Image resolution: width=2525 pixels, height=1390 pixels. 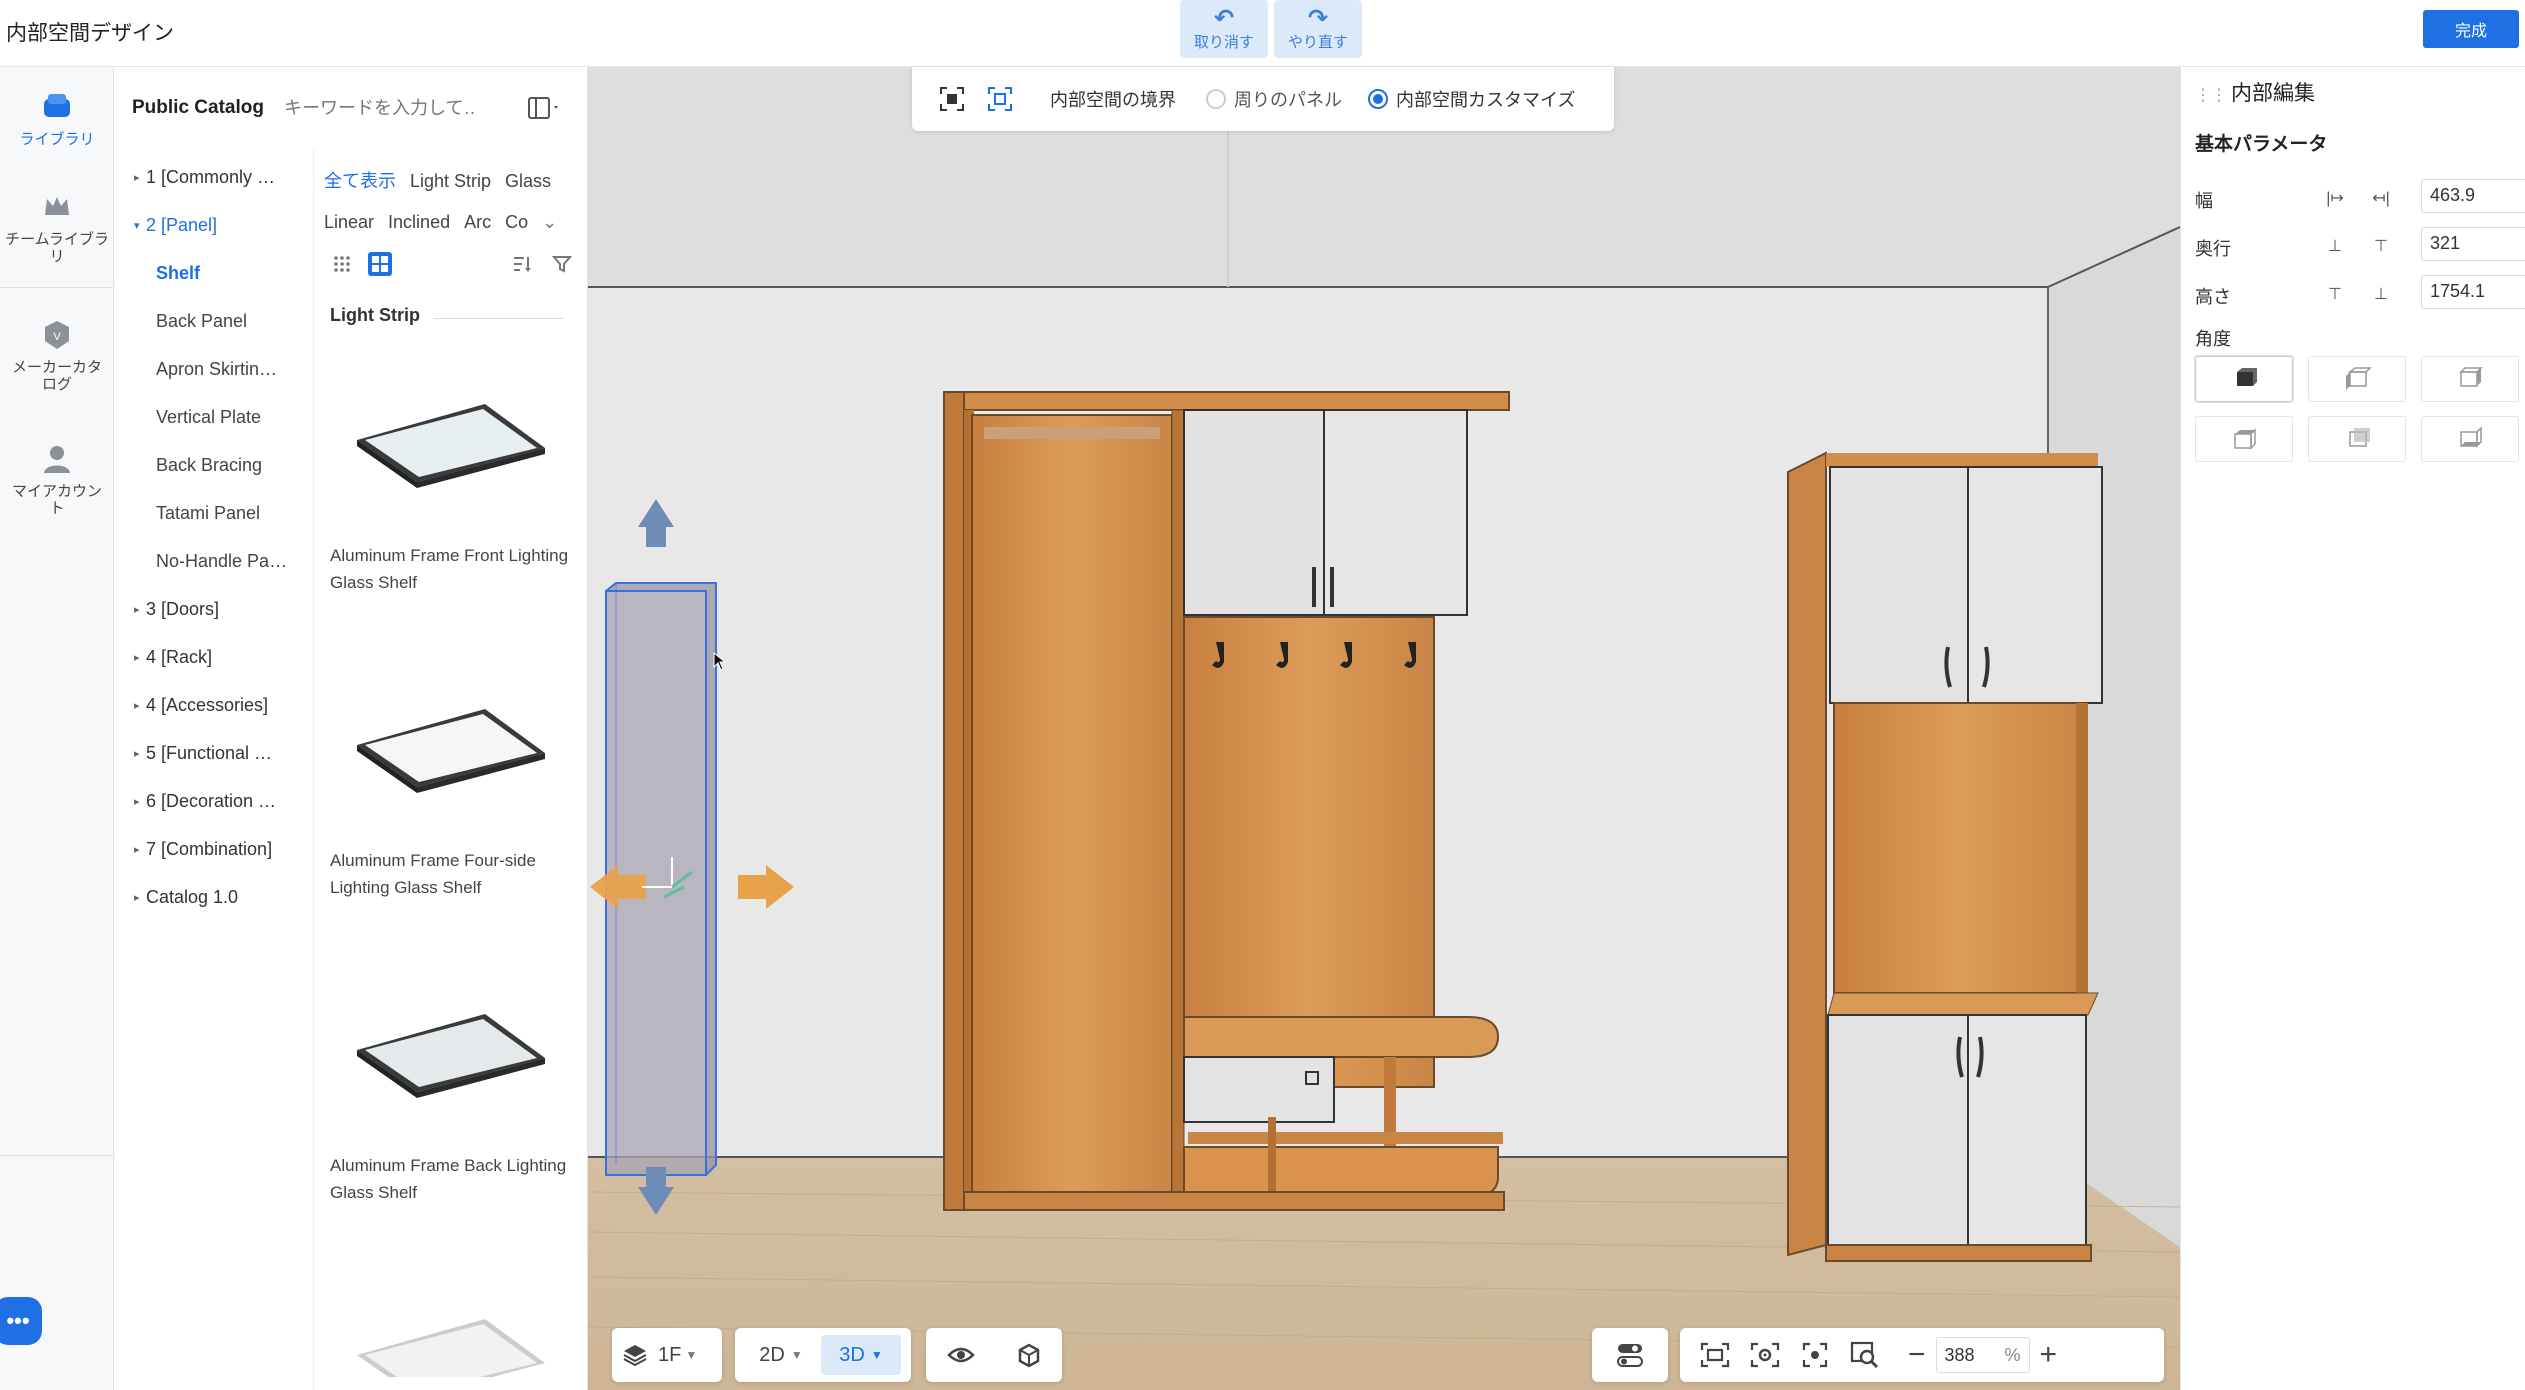 I want to click on mouse-cursor-icon, so click(x=720, y=661).